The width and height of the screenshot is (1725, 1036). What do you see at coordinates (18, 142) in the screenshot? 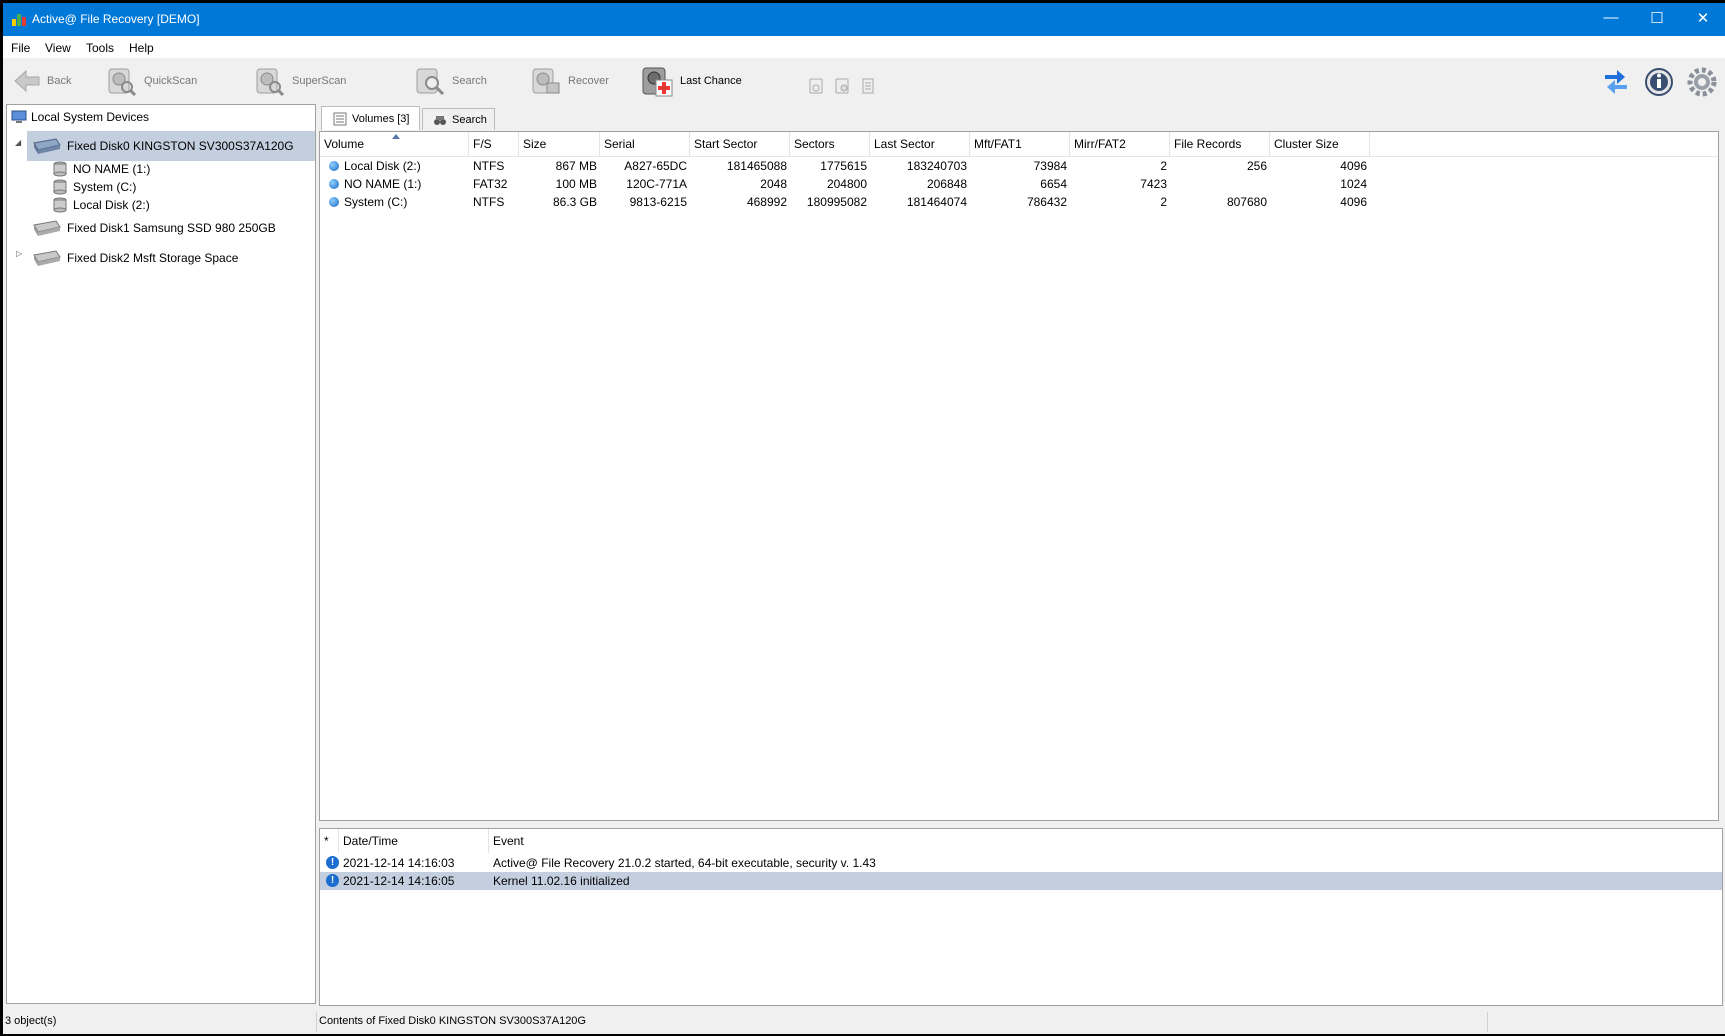
I see `collapse-arrow-icon: ◢` at bounding box center [18, 142].